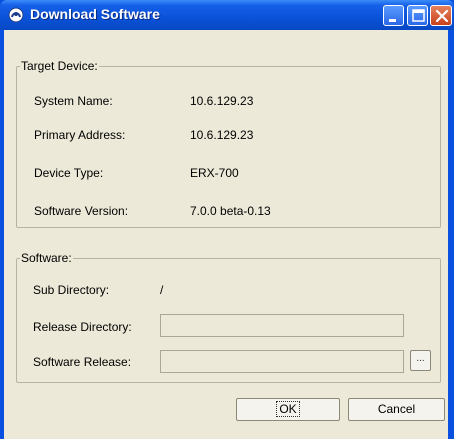 The height and width of the screenshot is (439, 454). What do you see at coordinates (392, 20) in the screenshot?
I see `minimize-icon` at bounding box center [392, 20].